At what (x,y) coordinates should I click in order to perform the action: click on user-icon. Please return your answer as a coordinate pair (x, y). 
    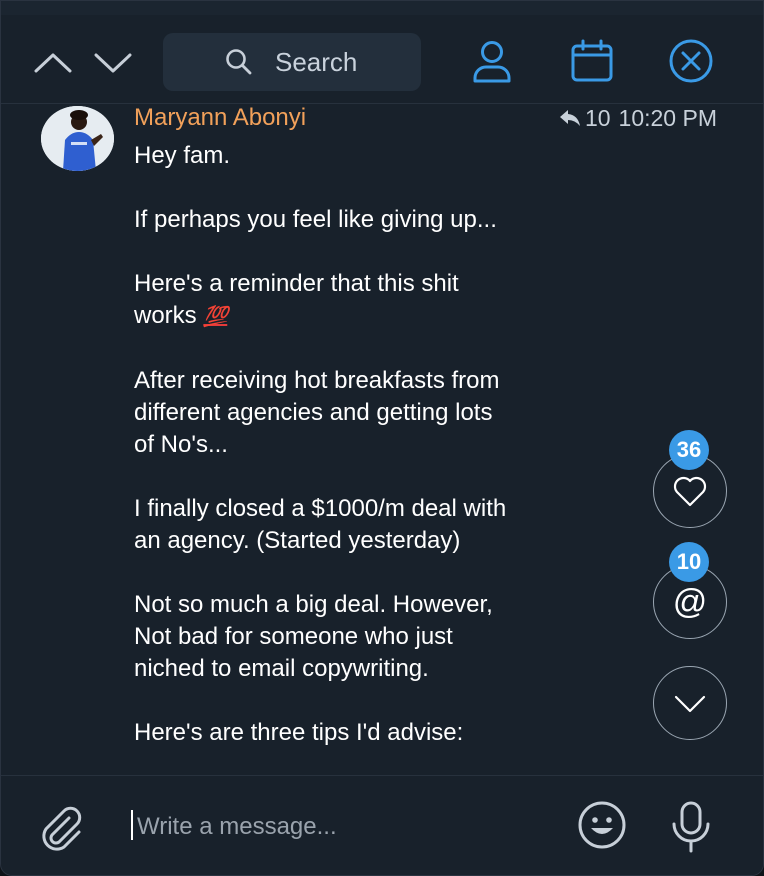
    Looking at the image, I should click on (492, 62).